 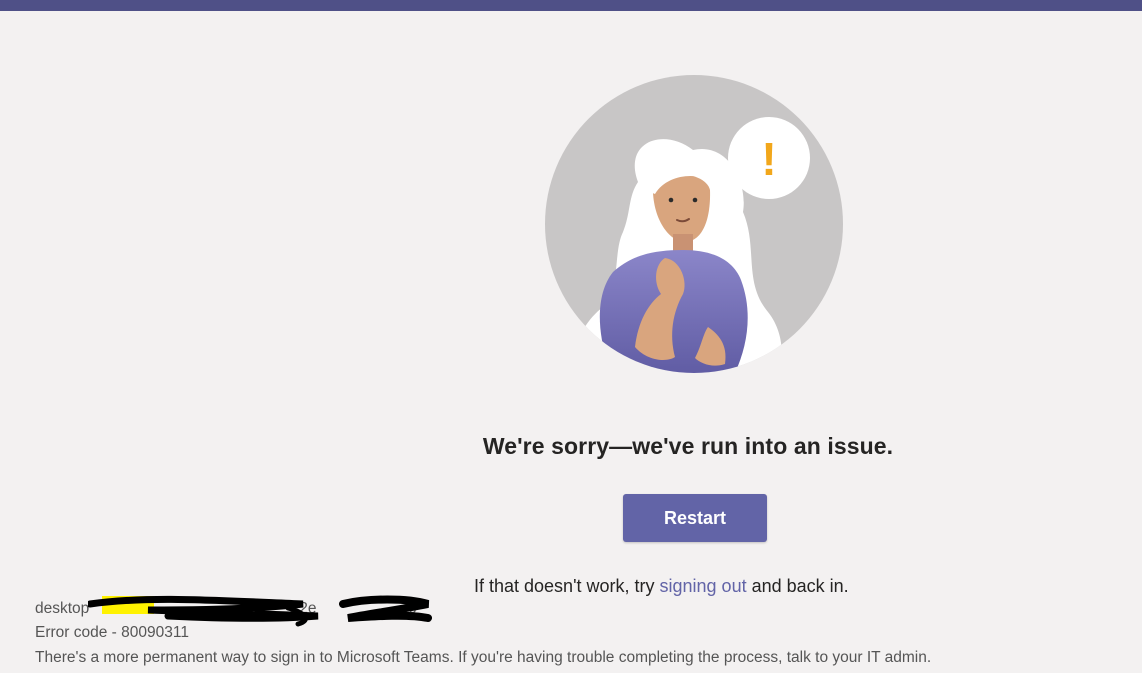 What do you see at coordinates (571, 5) in the screenshot?
I see `title-bar` at bounding box center [571, 5].